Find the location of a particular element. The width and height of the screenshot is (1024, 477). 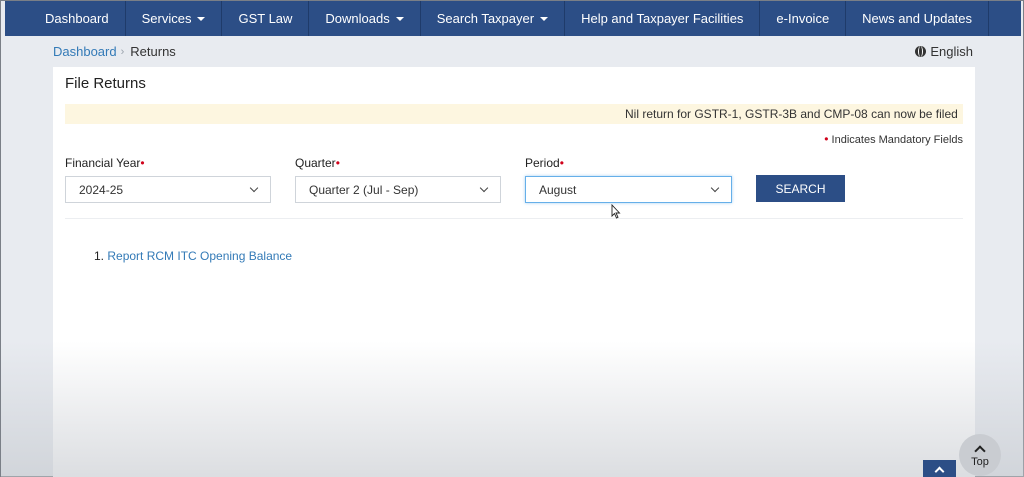

quarter-label: Quarter• is located at coordinates (317, 163).